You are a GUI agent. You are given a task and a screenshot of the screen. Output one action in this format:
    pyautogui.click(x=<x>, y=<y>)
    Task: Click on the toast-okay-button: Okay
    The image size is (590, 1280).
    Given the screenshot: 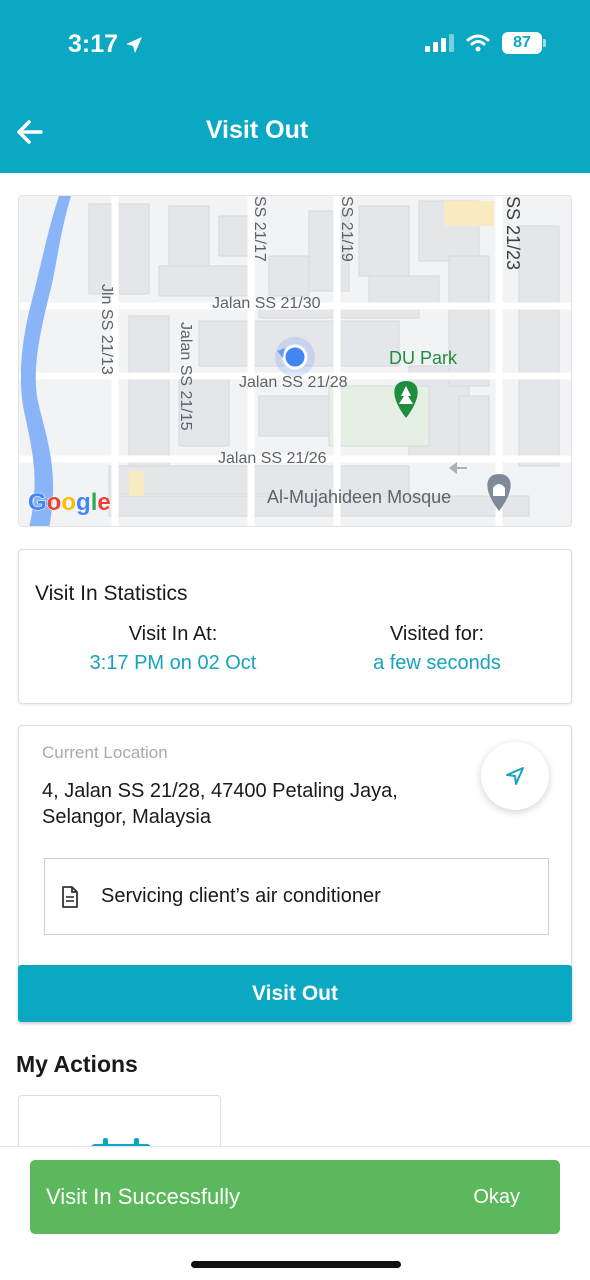 What is the action you would take?
    pyautogui.click(x=496, y=1197)
    